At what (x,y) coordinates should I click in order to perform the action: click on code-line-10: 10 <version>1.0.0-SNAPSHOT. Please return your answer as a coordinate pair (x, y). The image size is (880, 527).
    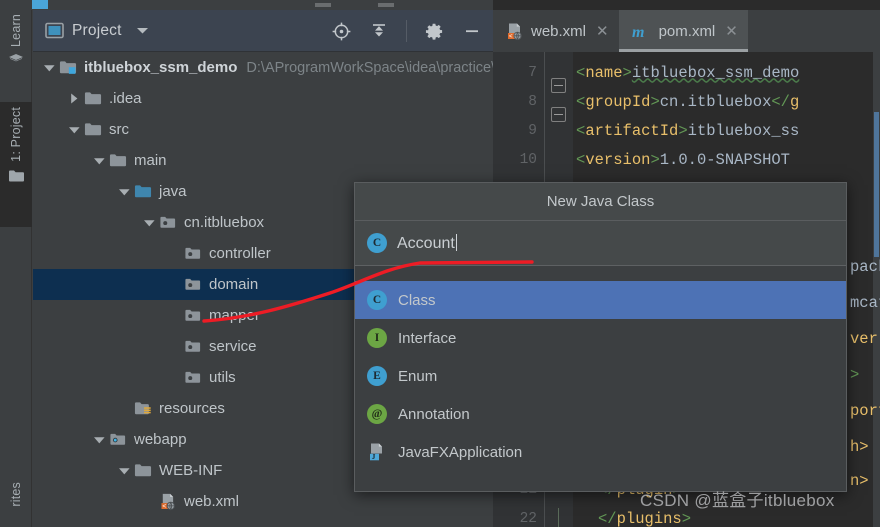
    Looking at the image, I should click on (686, 159).